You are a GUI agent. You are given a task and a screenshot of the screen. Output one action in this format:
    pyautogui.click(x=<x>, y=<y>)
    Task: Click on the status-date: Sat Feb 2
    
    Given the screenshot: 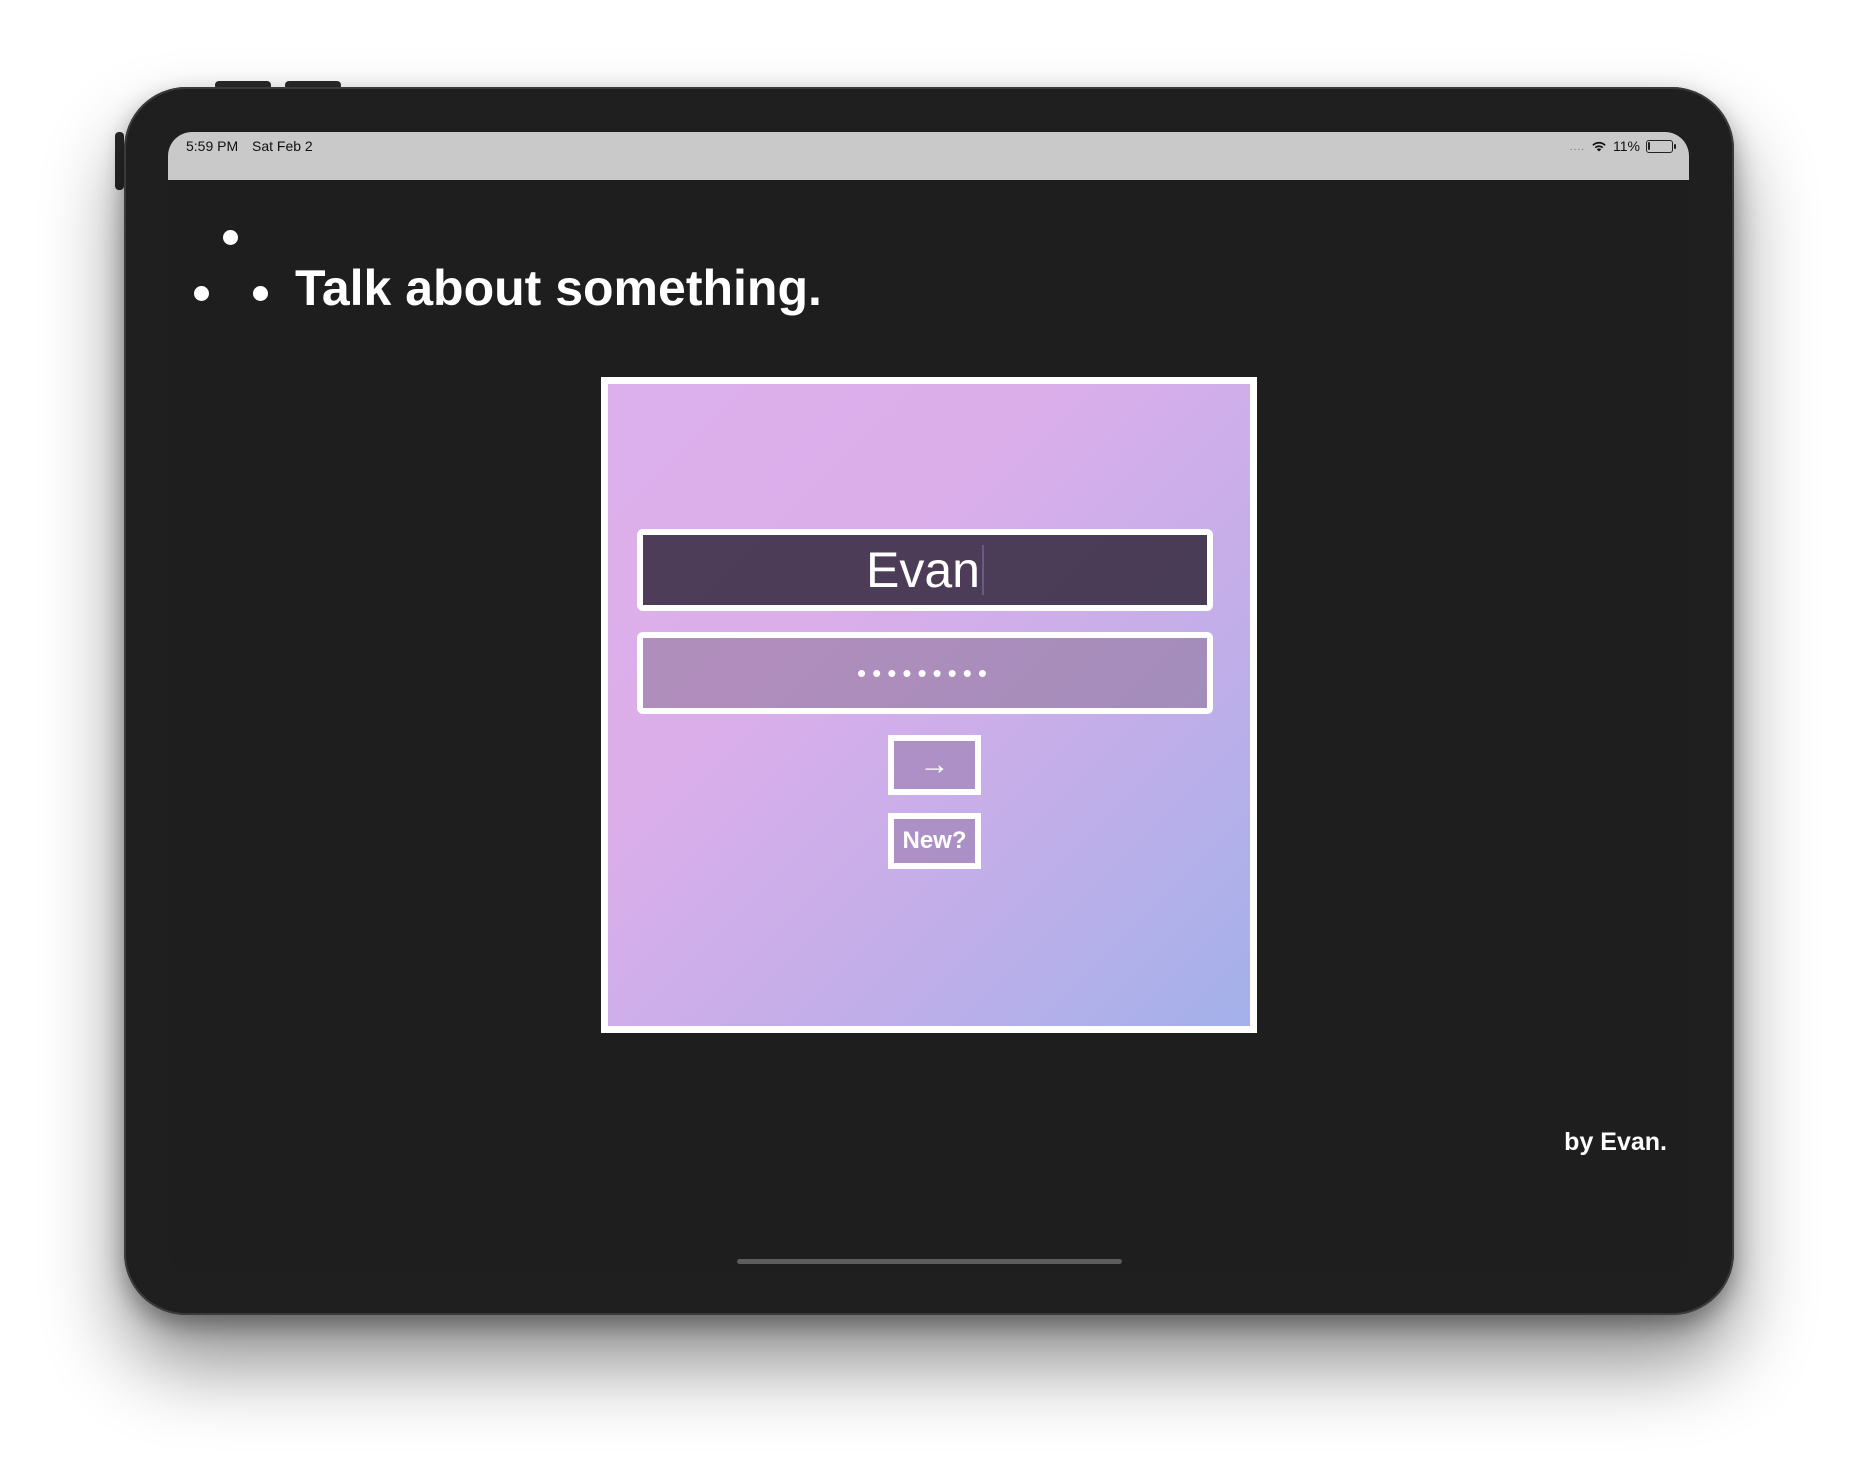 What is the action you would take?
    pyautogui.click(x=282, y=146)
    